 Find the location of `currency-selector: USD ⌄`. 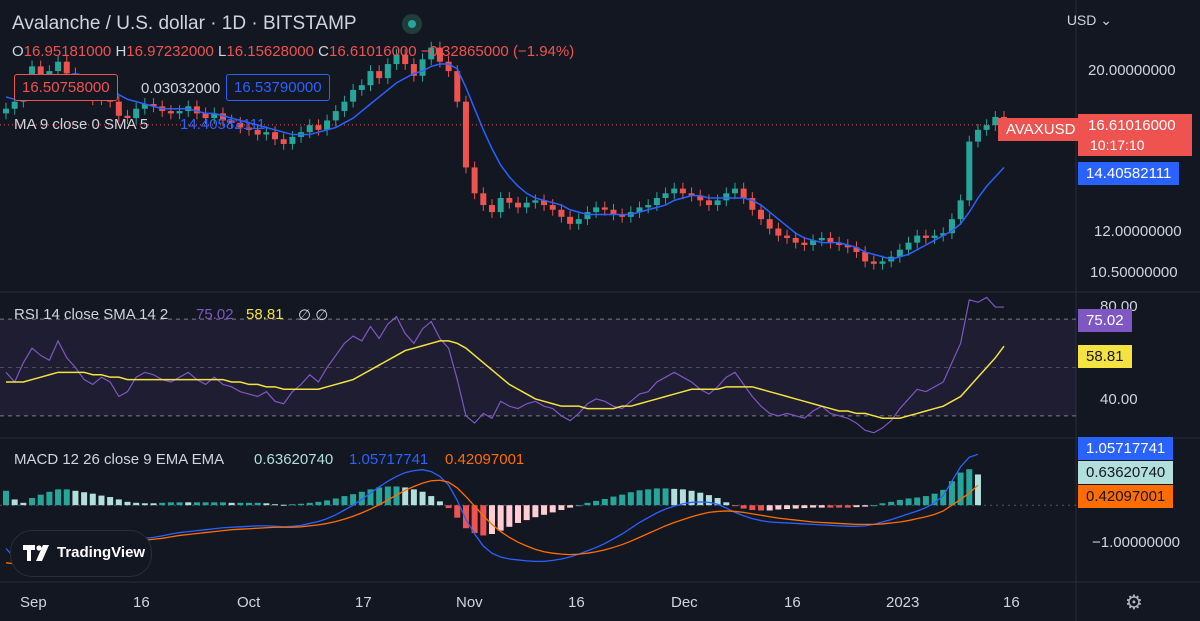

currency-selector: USD ⌄ is located at coordinates (1089, 20).